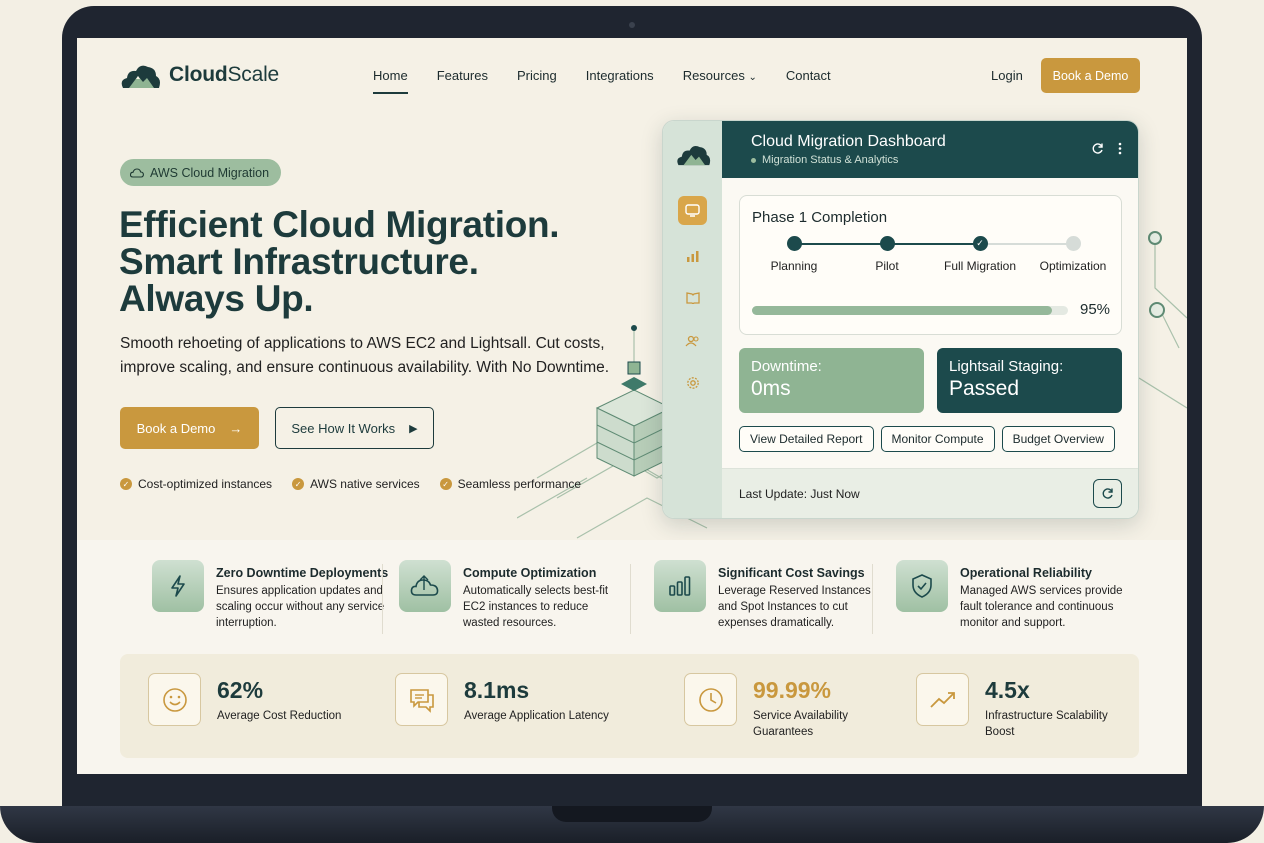 The image size is (1264, 843). I want to click on check-label: AWS native services, so click(365, 484).